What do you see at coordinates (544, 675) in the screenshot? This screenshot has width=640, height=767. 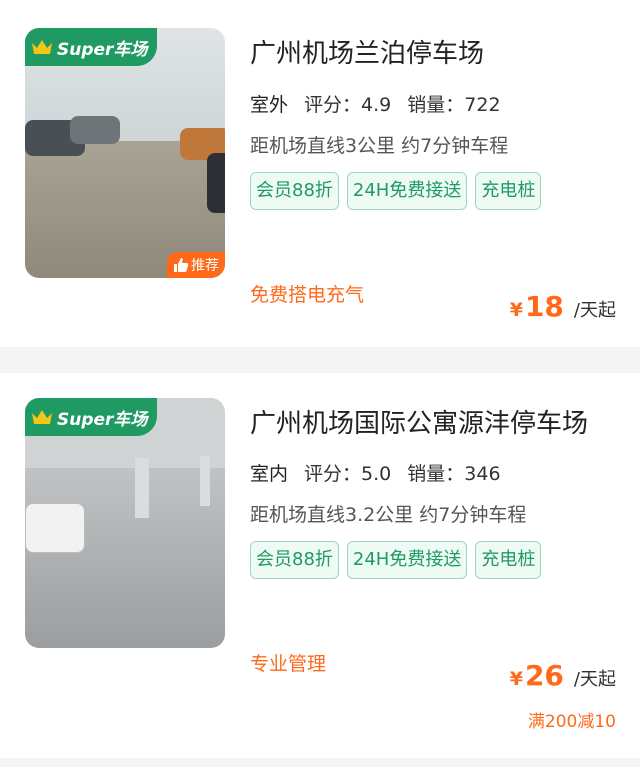 I see `price-amount: 26` at bounding box center [544, 675].